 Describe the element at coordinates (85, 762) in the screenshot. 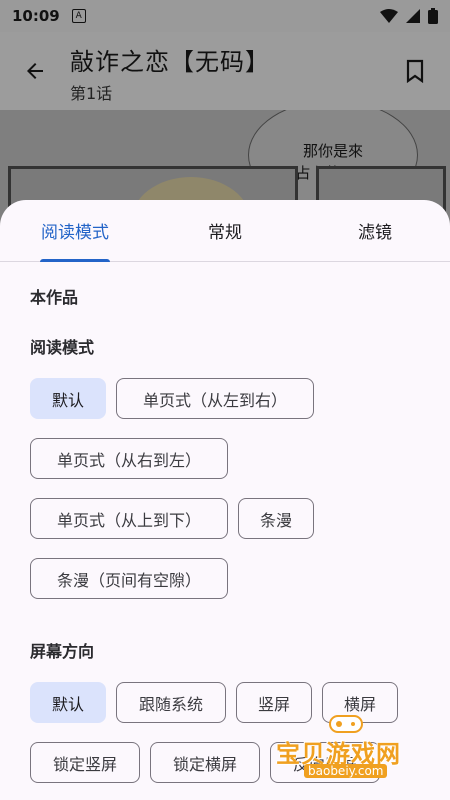

I see `chip-orientation-lock-portrait: 锁定竖屏` at that location.